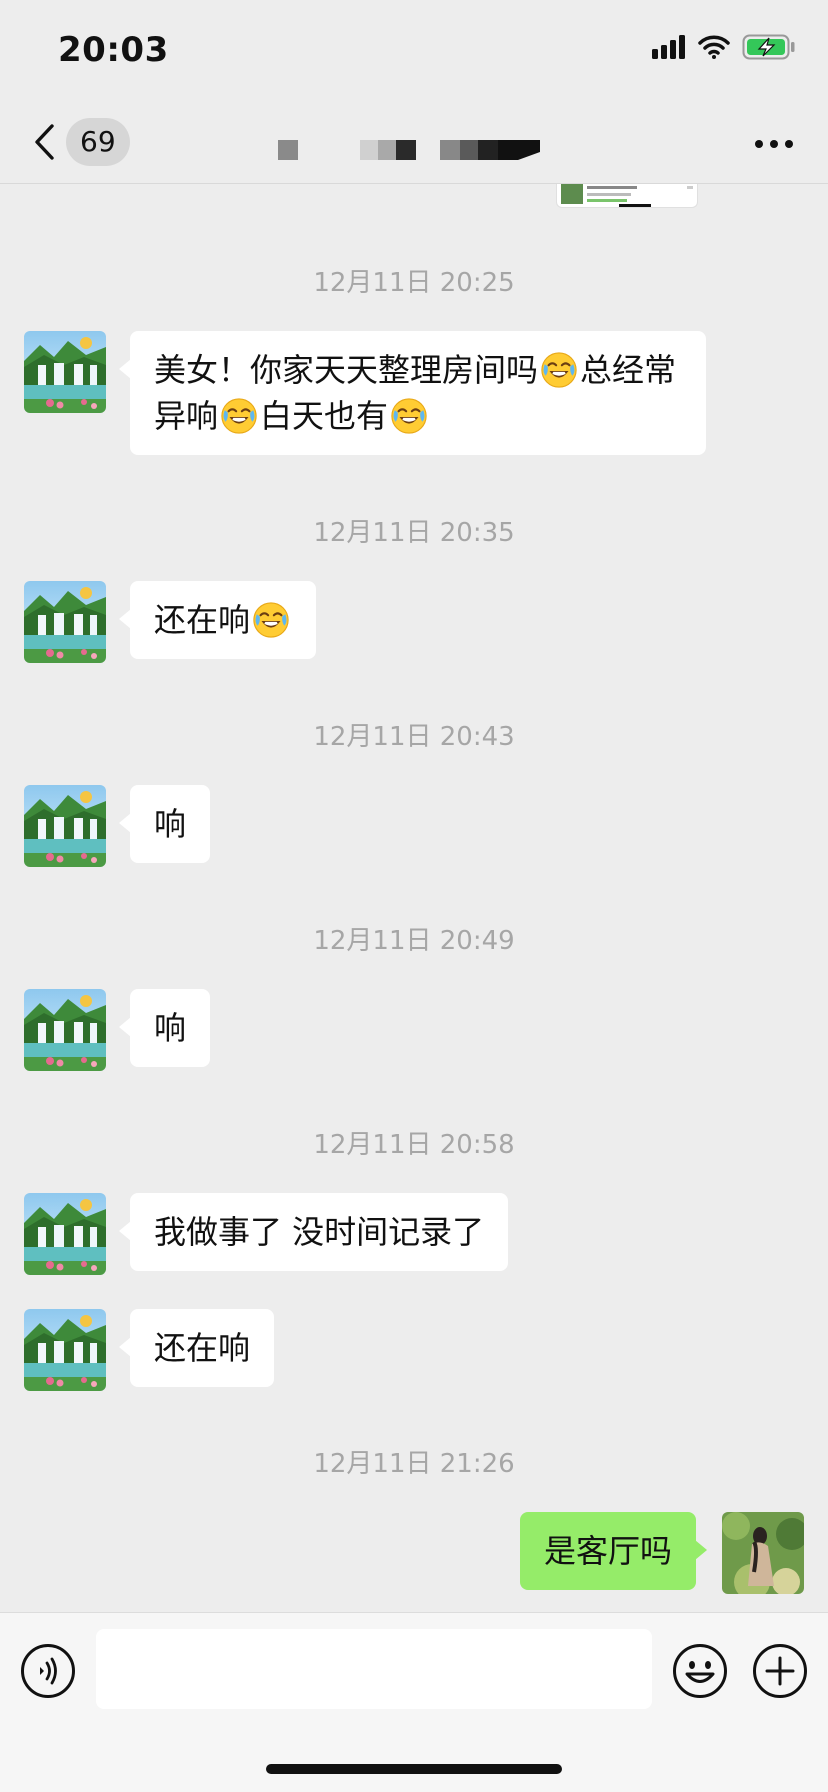 This screenshot has width=828, height=1792. What do you see at coordinates (607, 1551) in the screenshot?
I see `message-text: 是客厅吗` at bounding box center [607, 1551].